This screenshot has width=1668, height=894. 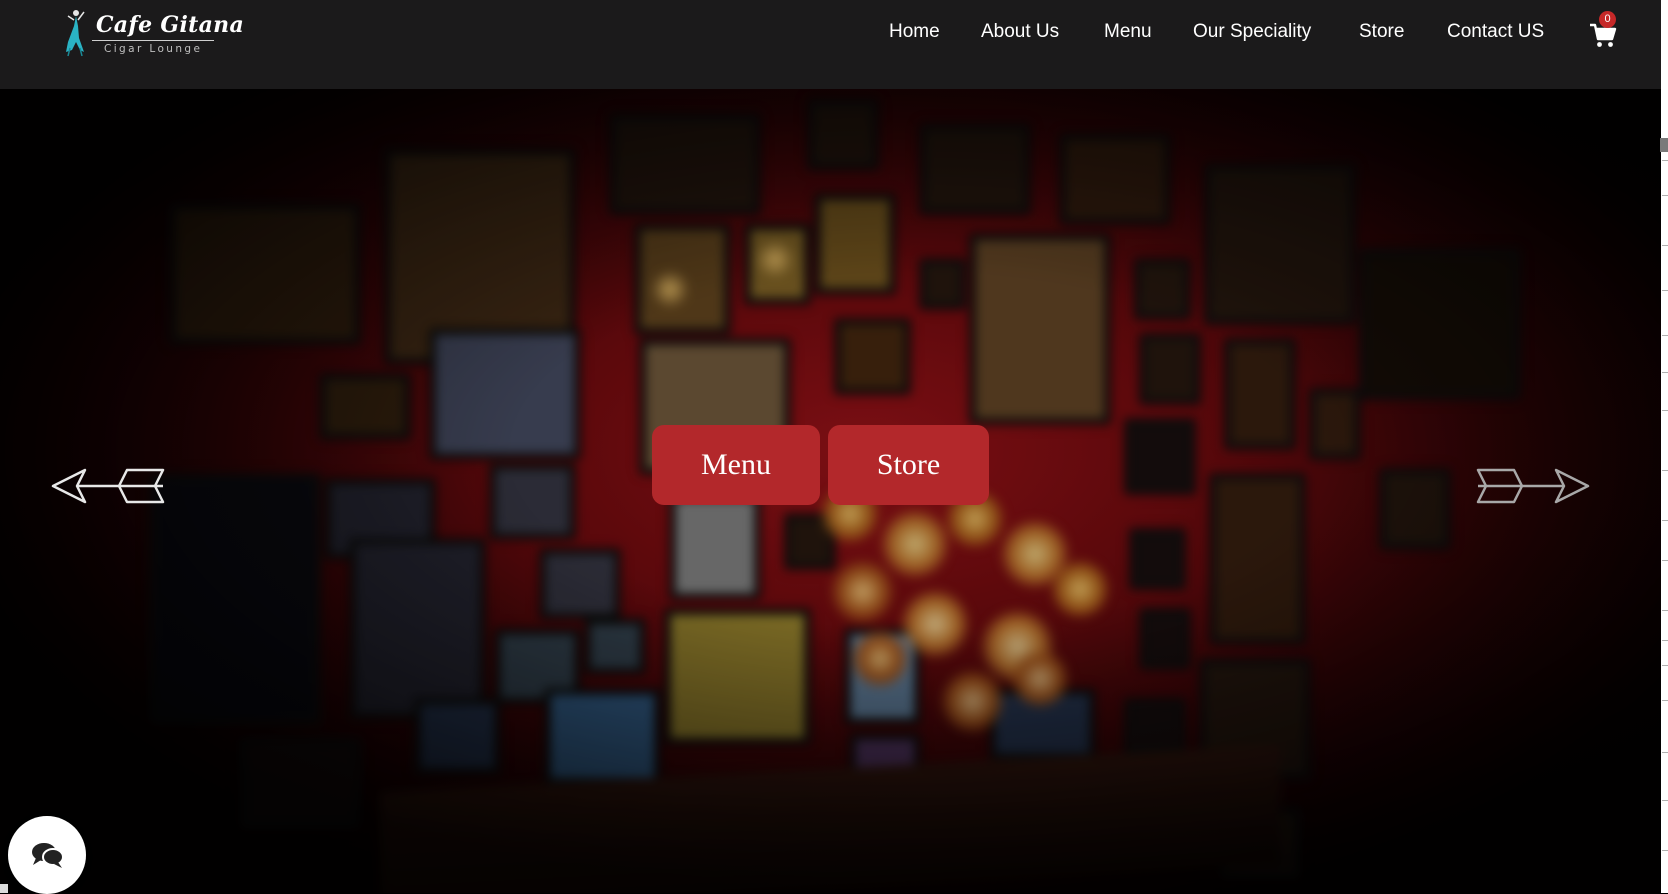 What do you see at coordinates (1252, 32) in the screenshot?
I see `nav-our-speciality: Our Speciality` at bounding box center [1252, 32].